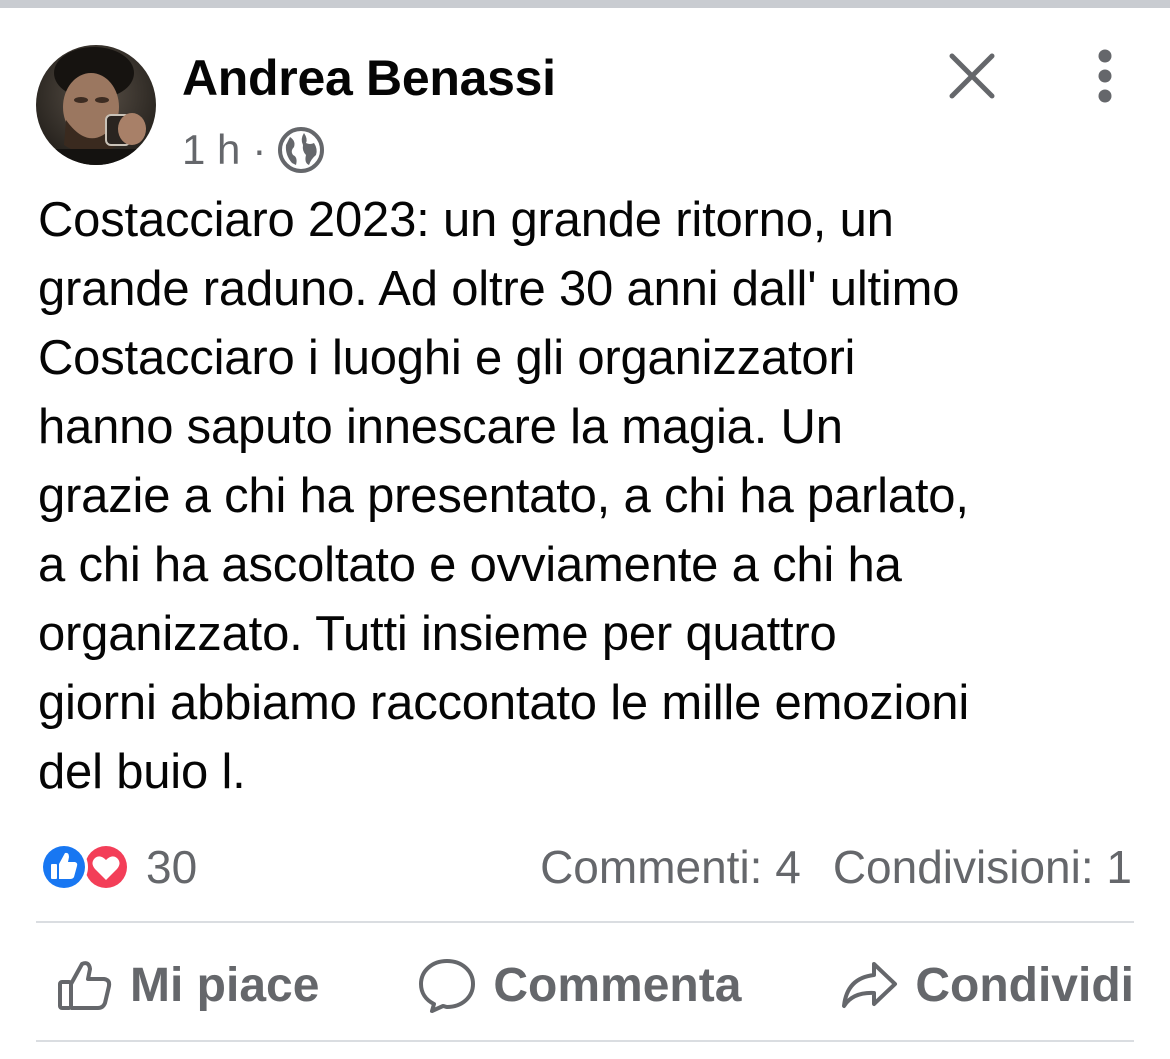 The width and height of the screenshot is (1170, 1059). What do you see at coordinates (301, 150) in the screenshot?
I see `globe-icon` at bounding box center [301, 150].